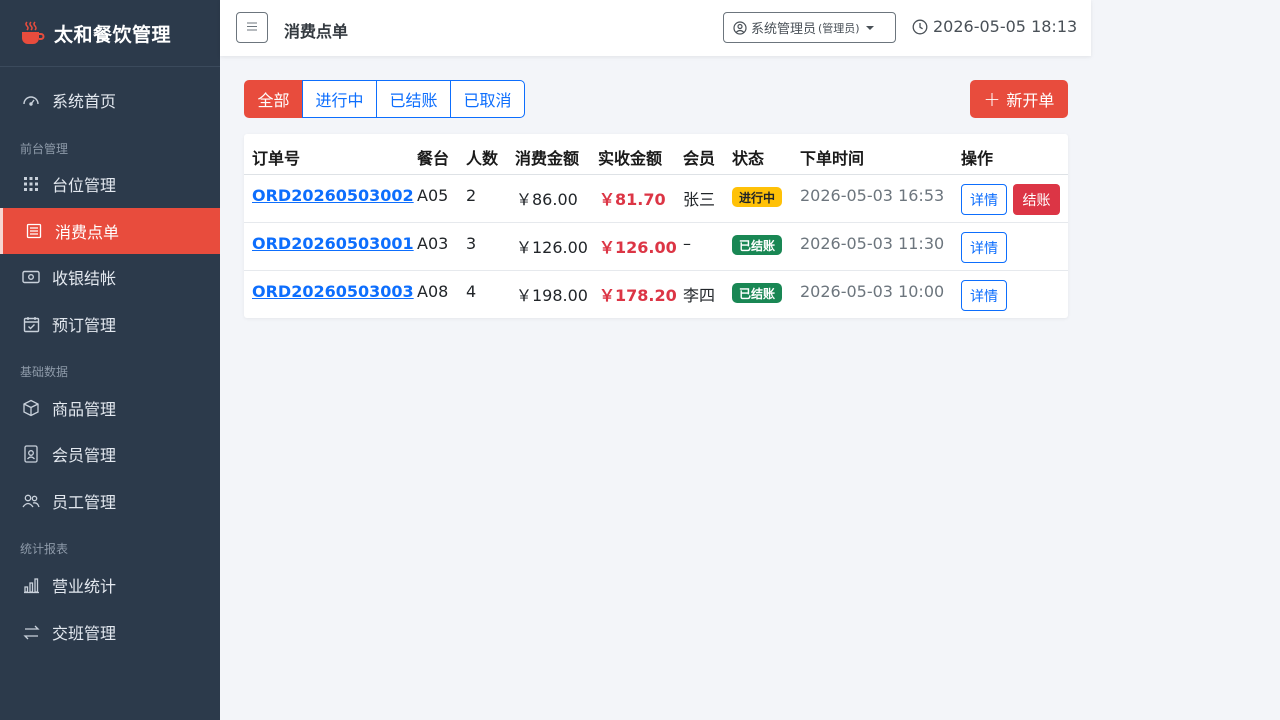 The image size is (1280, 720). I want to click on filter-settled-button: 已结账, so click(413, 99).